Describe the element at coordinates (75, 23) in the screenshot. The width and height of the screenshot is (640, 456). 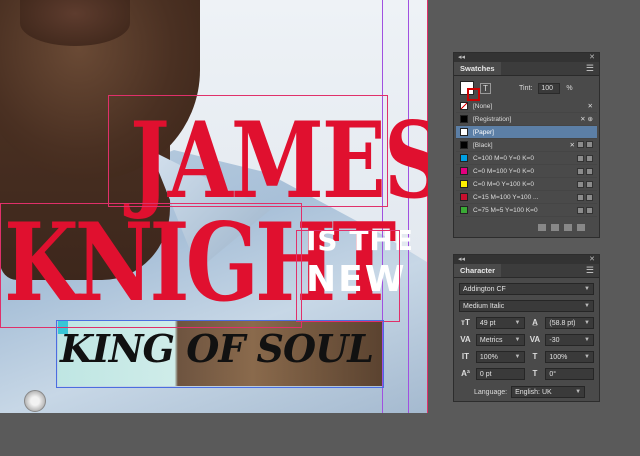
I see `photo-lips` at that location.